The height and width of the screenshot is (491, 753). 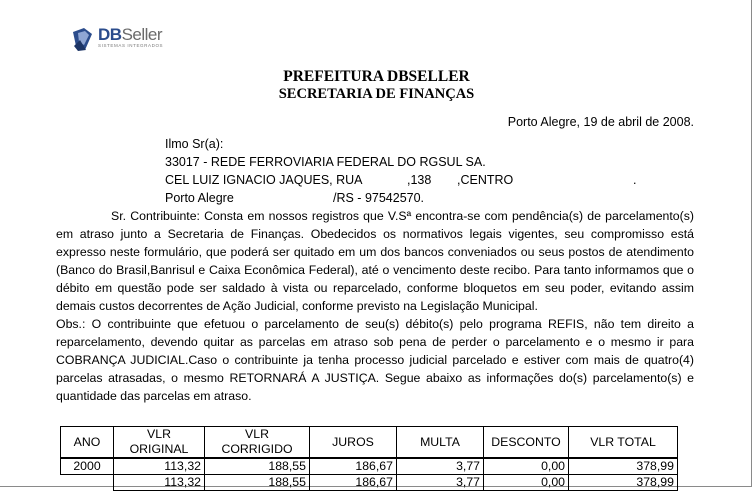 What do you see at coordinates (87, 442) in the screenshot?
I see `col-ano: ANO` at bounding box center [87, 442].